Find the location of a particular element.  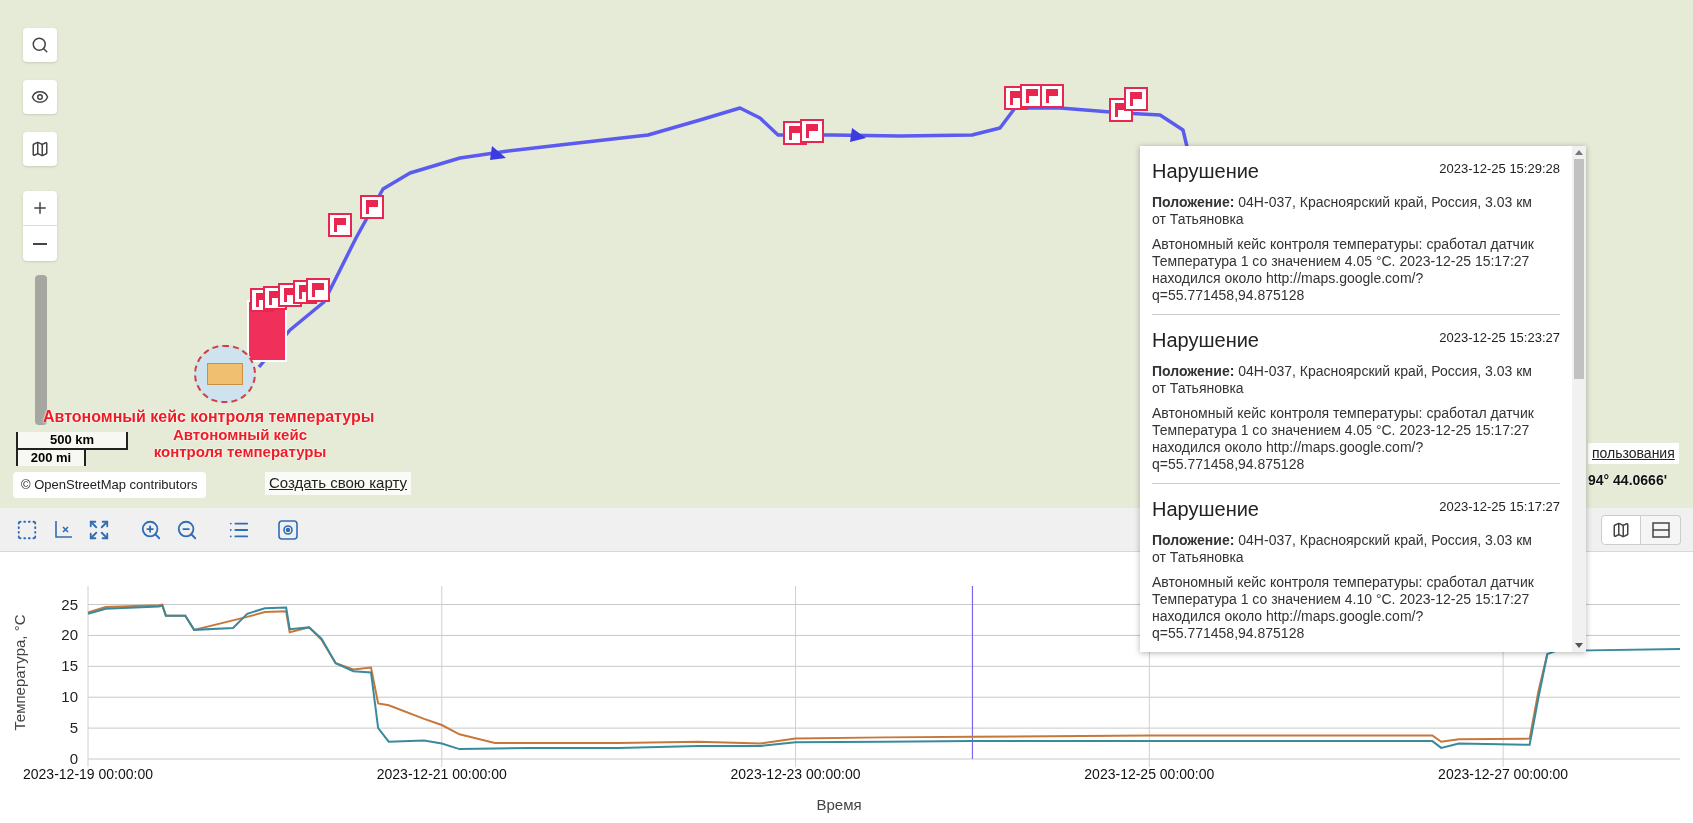

axis-tick-label: 10 is located at coordinates (69, 697).